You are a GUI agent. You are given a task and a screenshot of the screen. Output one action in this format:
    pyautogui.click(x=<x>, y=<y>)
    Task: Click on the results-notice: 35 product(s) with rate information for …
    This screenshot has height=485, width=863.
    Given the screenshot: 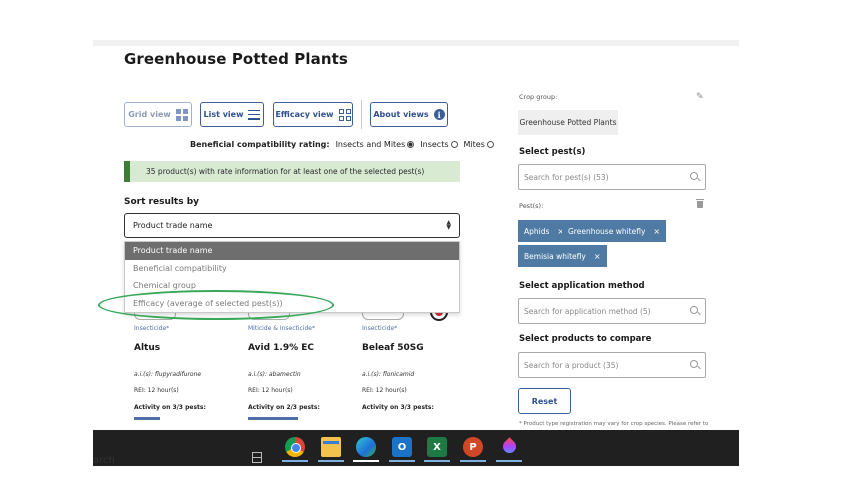 What is the action you would take?
    pyautogui.click(x=292, y=171)
    